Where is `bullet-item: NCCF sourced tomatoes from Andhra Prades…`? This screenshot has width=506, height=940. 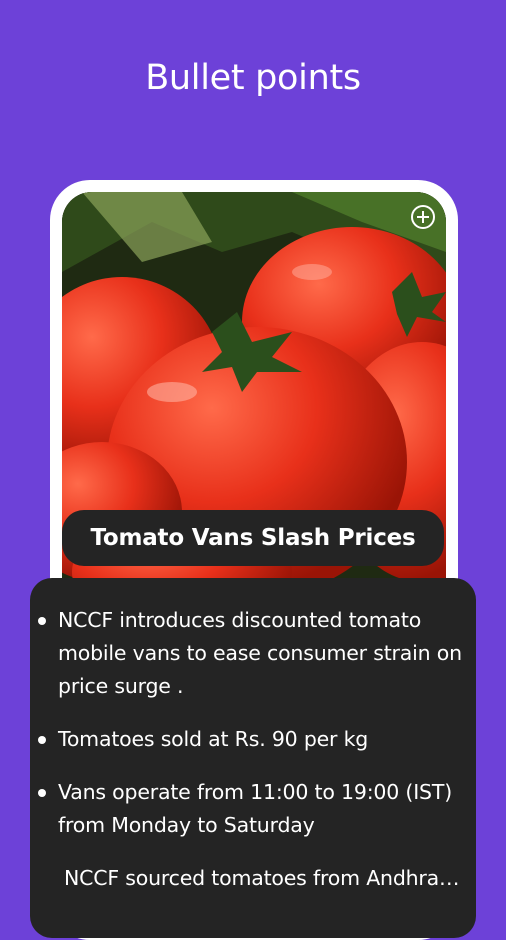 bullet-item: NCCF sourced tomatoes from Andhra Prades… is located at coordinates (260, 878).